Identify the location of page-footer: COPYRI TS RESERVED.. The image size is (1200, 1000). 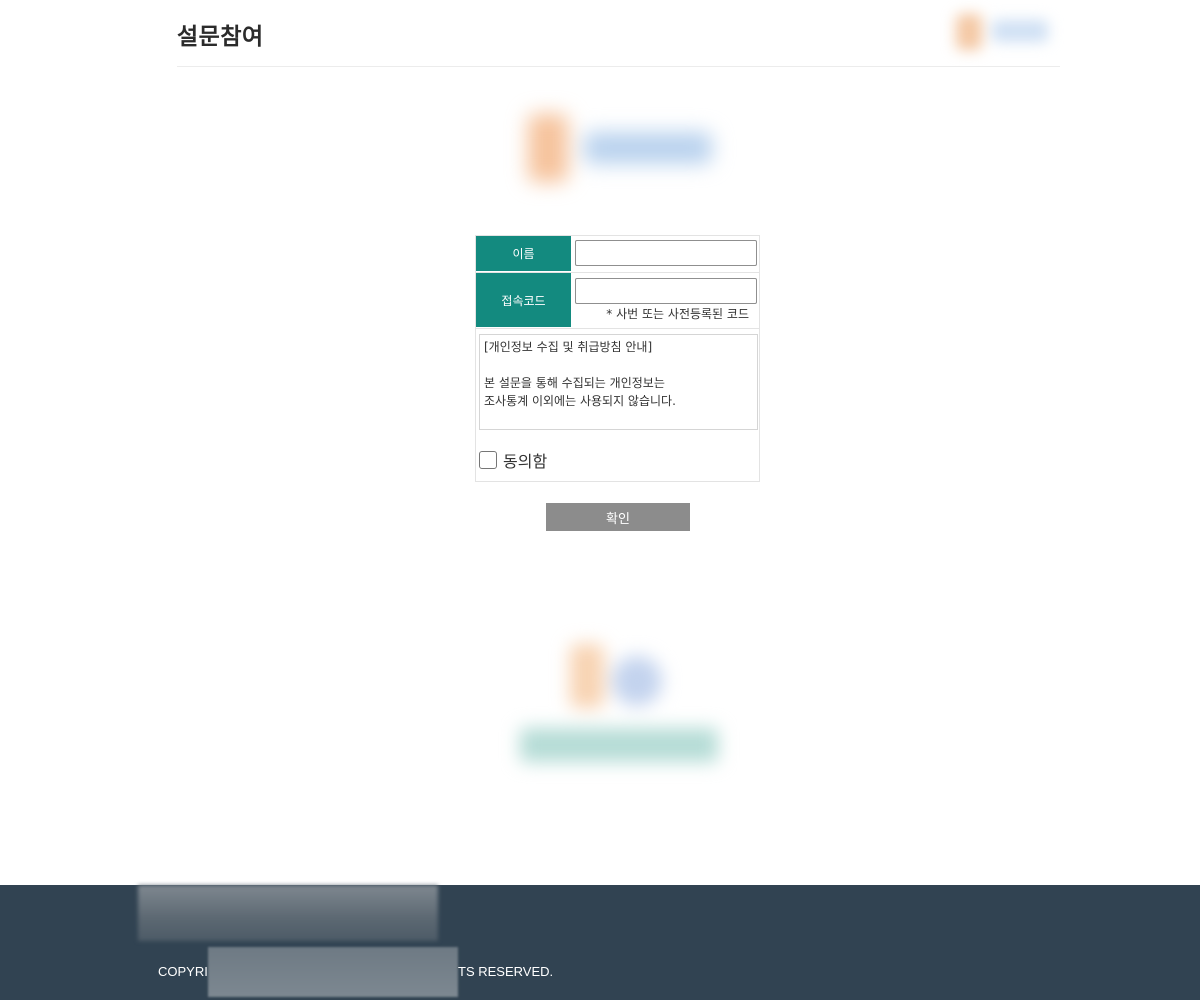
(600, 942).